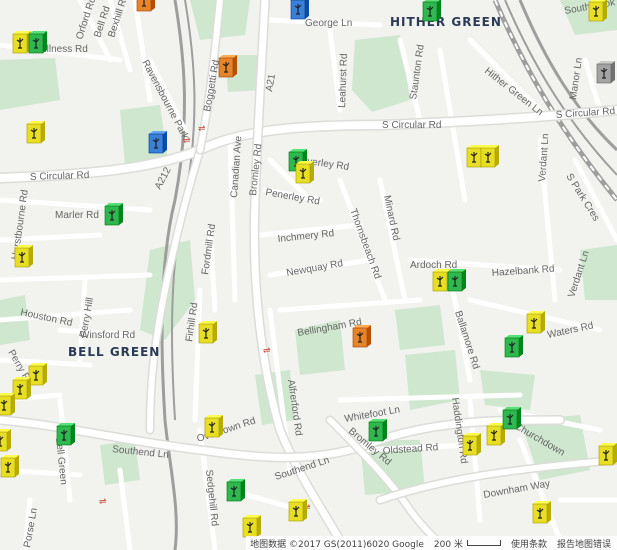 Image resolution: width=617 pixels, height=550 pixels. I want to click on scale-label: 200 米, so click(448, 544).